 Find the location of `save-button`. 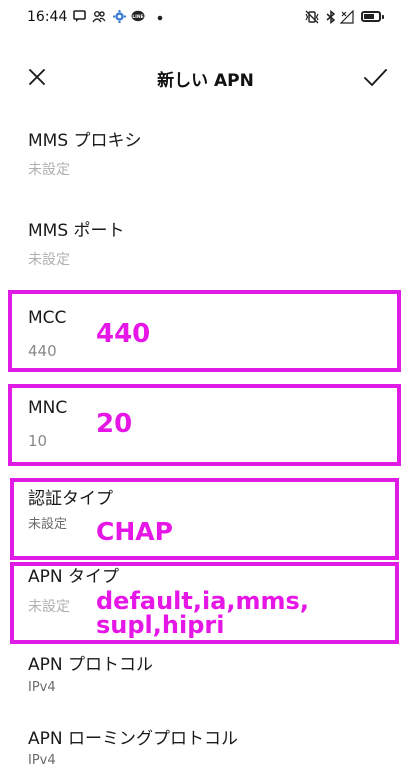

save-button is located at coordinates (375, 77).